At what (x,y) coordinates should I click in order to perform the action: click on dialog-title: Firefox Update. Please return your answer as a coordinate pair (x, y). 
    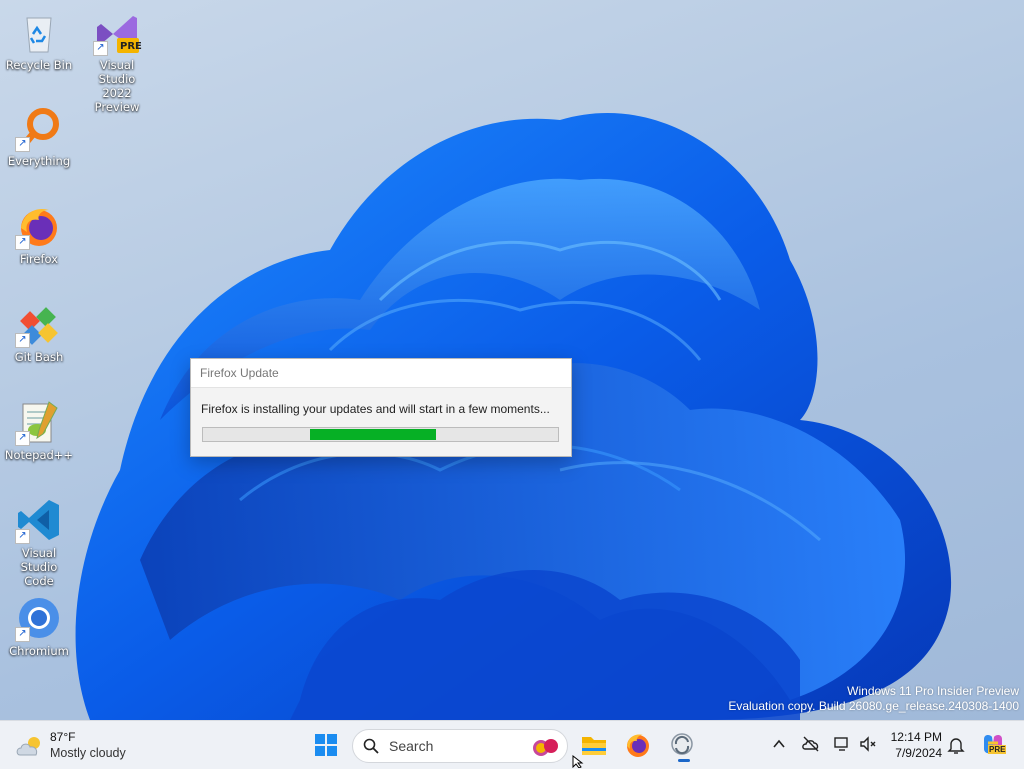
    Looking at the image, I should click on (381, 373).